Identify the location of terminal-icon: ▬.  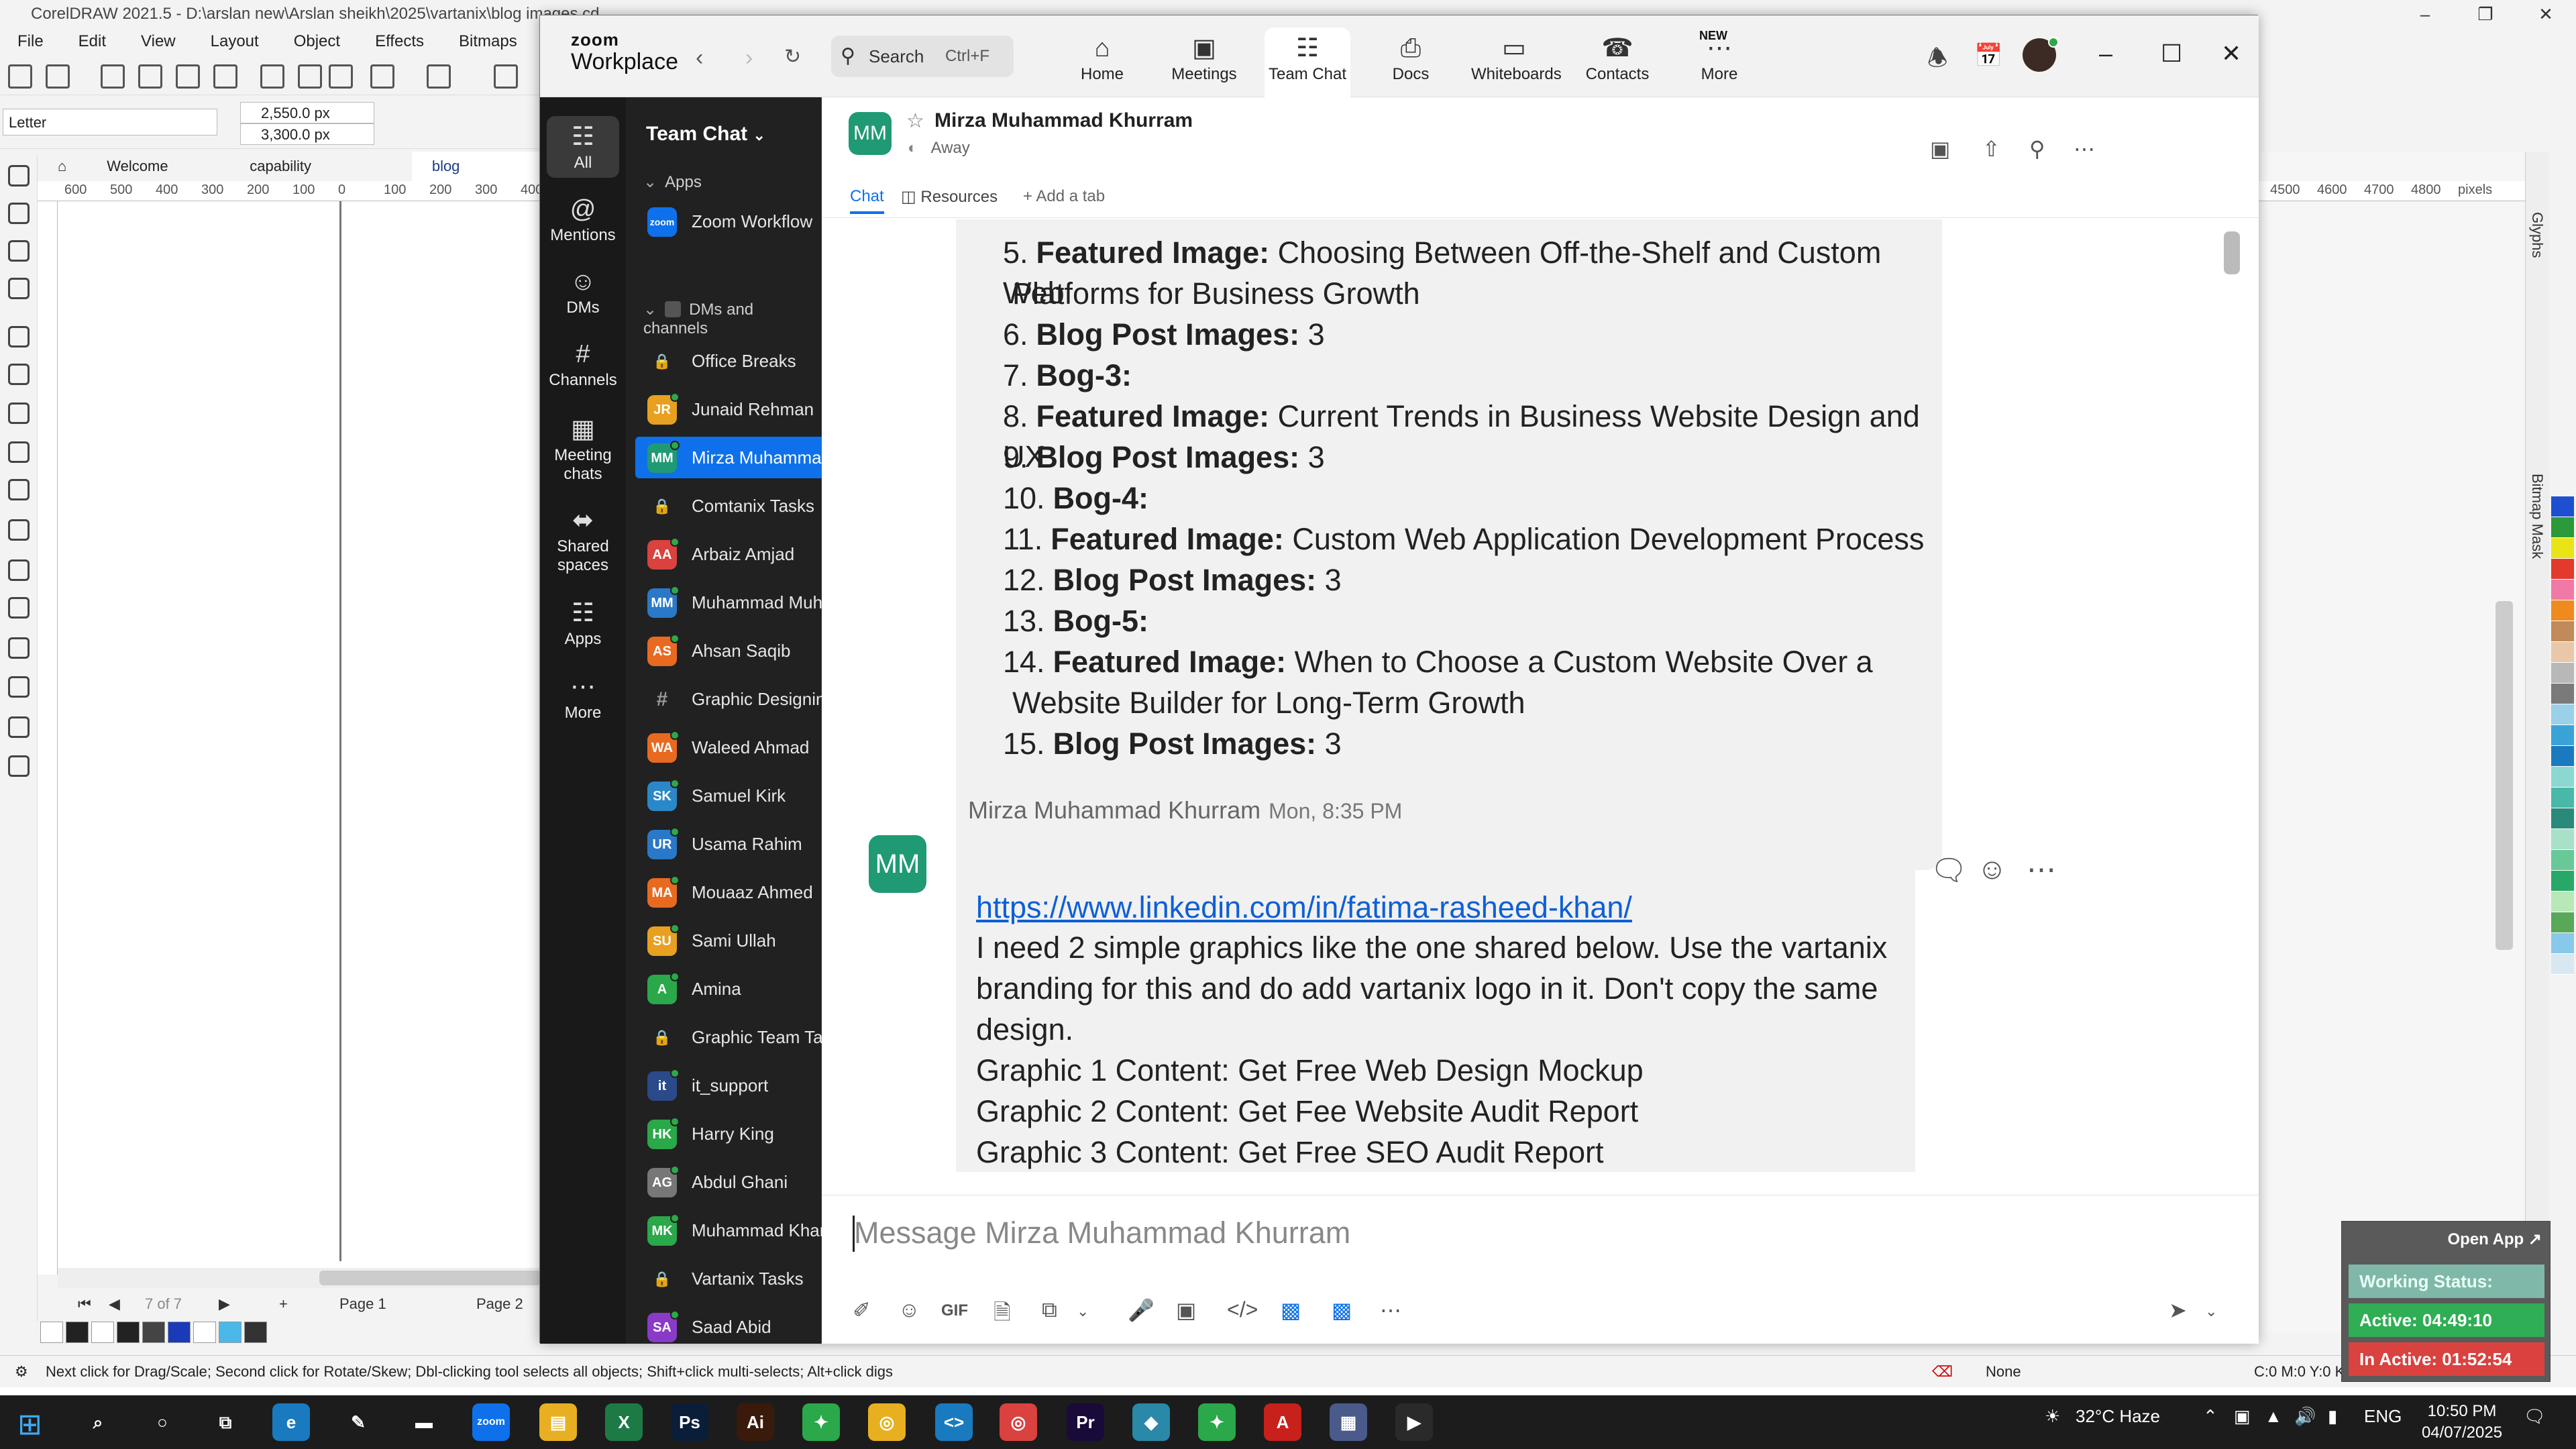
(424, 1422).